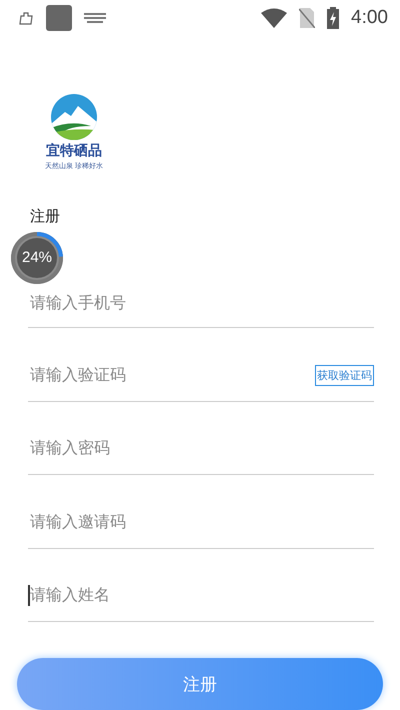 The height and width of the screenshot is (710, 400). What do you see at coordinates (344, 375) in the screenshot?
I see `get-code-button: 获取验证码` at bounding box center [344, 375].